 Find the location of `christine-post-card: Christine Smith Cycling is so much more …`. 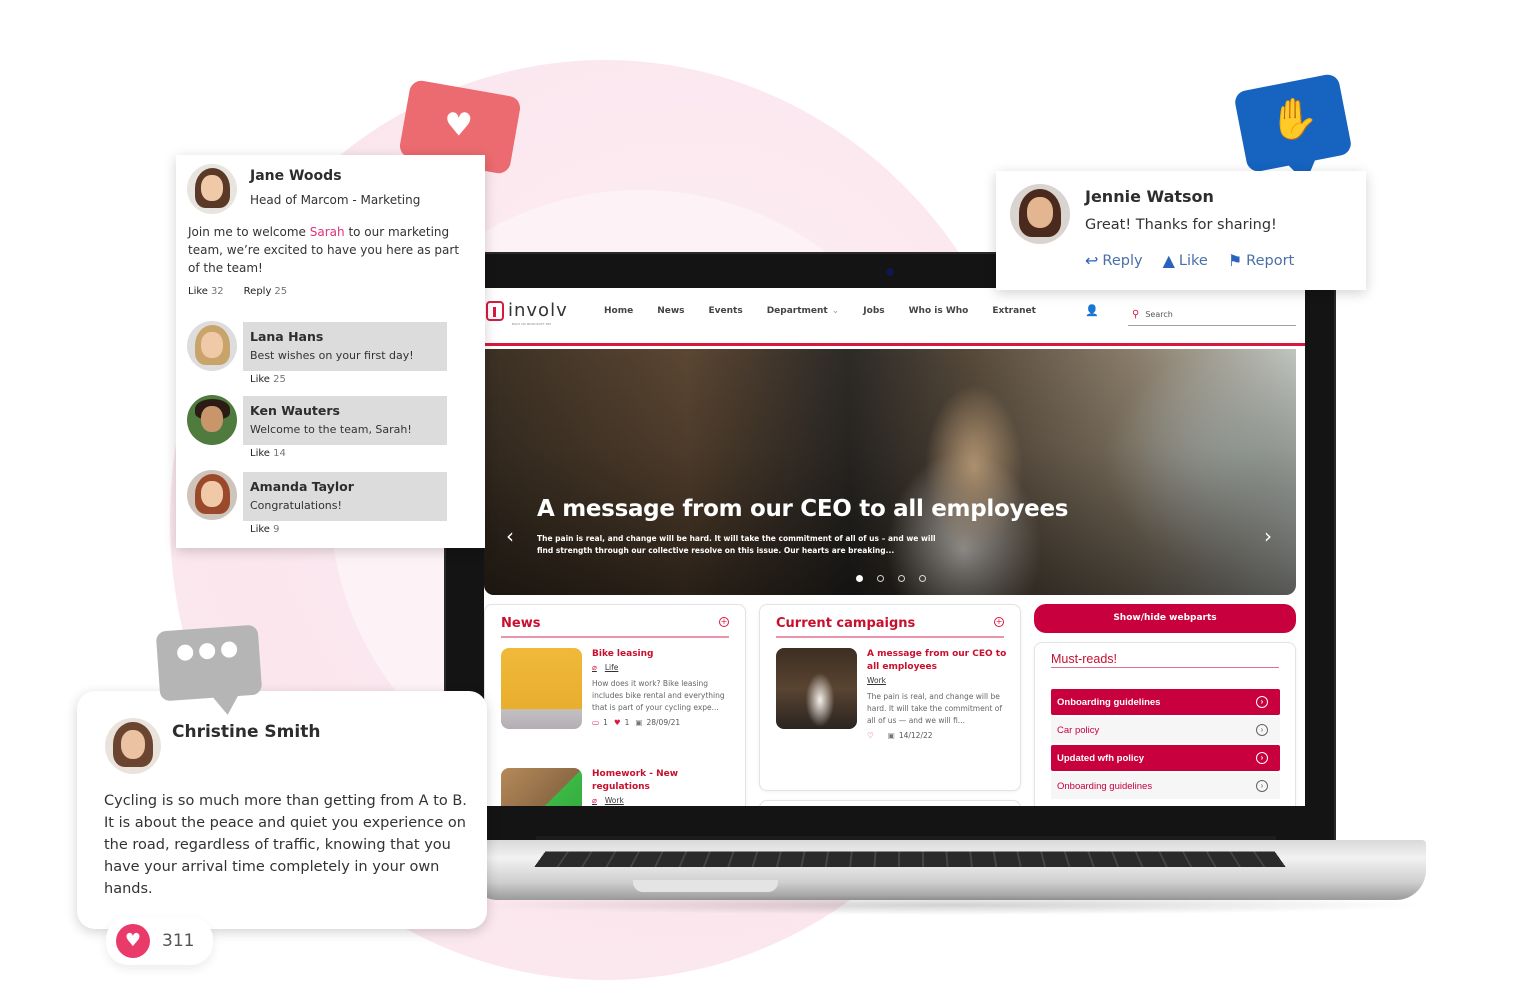

christine-post-card: Christine Smith Cycling is so much more … is located at coordinates (282, 810).